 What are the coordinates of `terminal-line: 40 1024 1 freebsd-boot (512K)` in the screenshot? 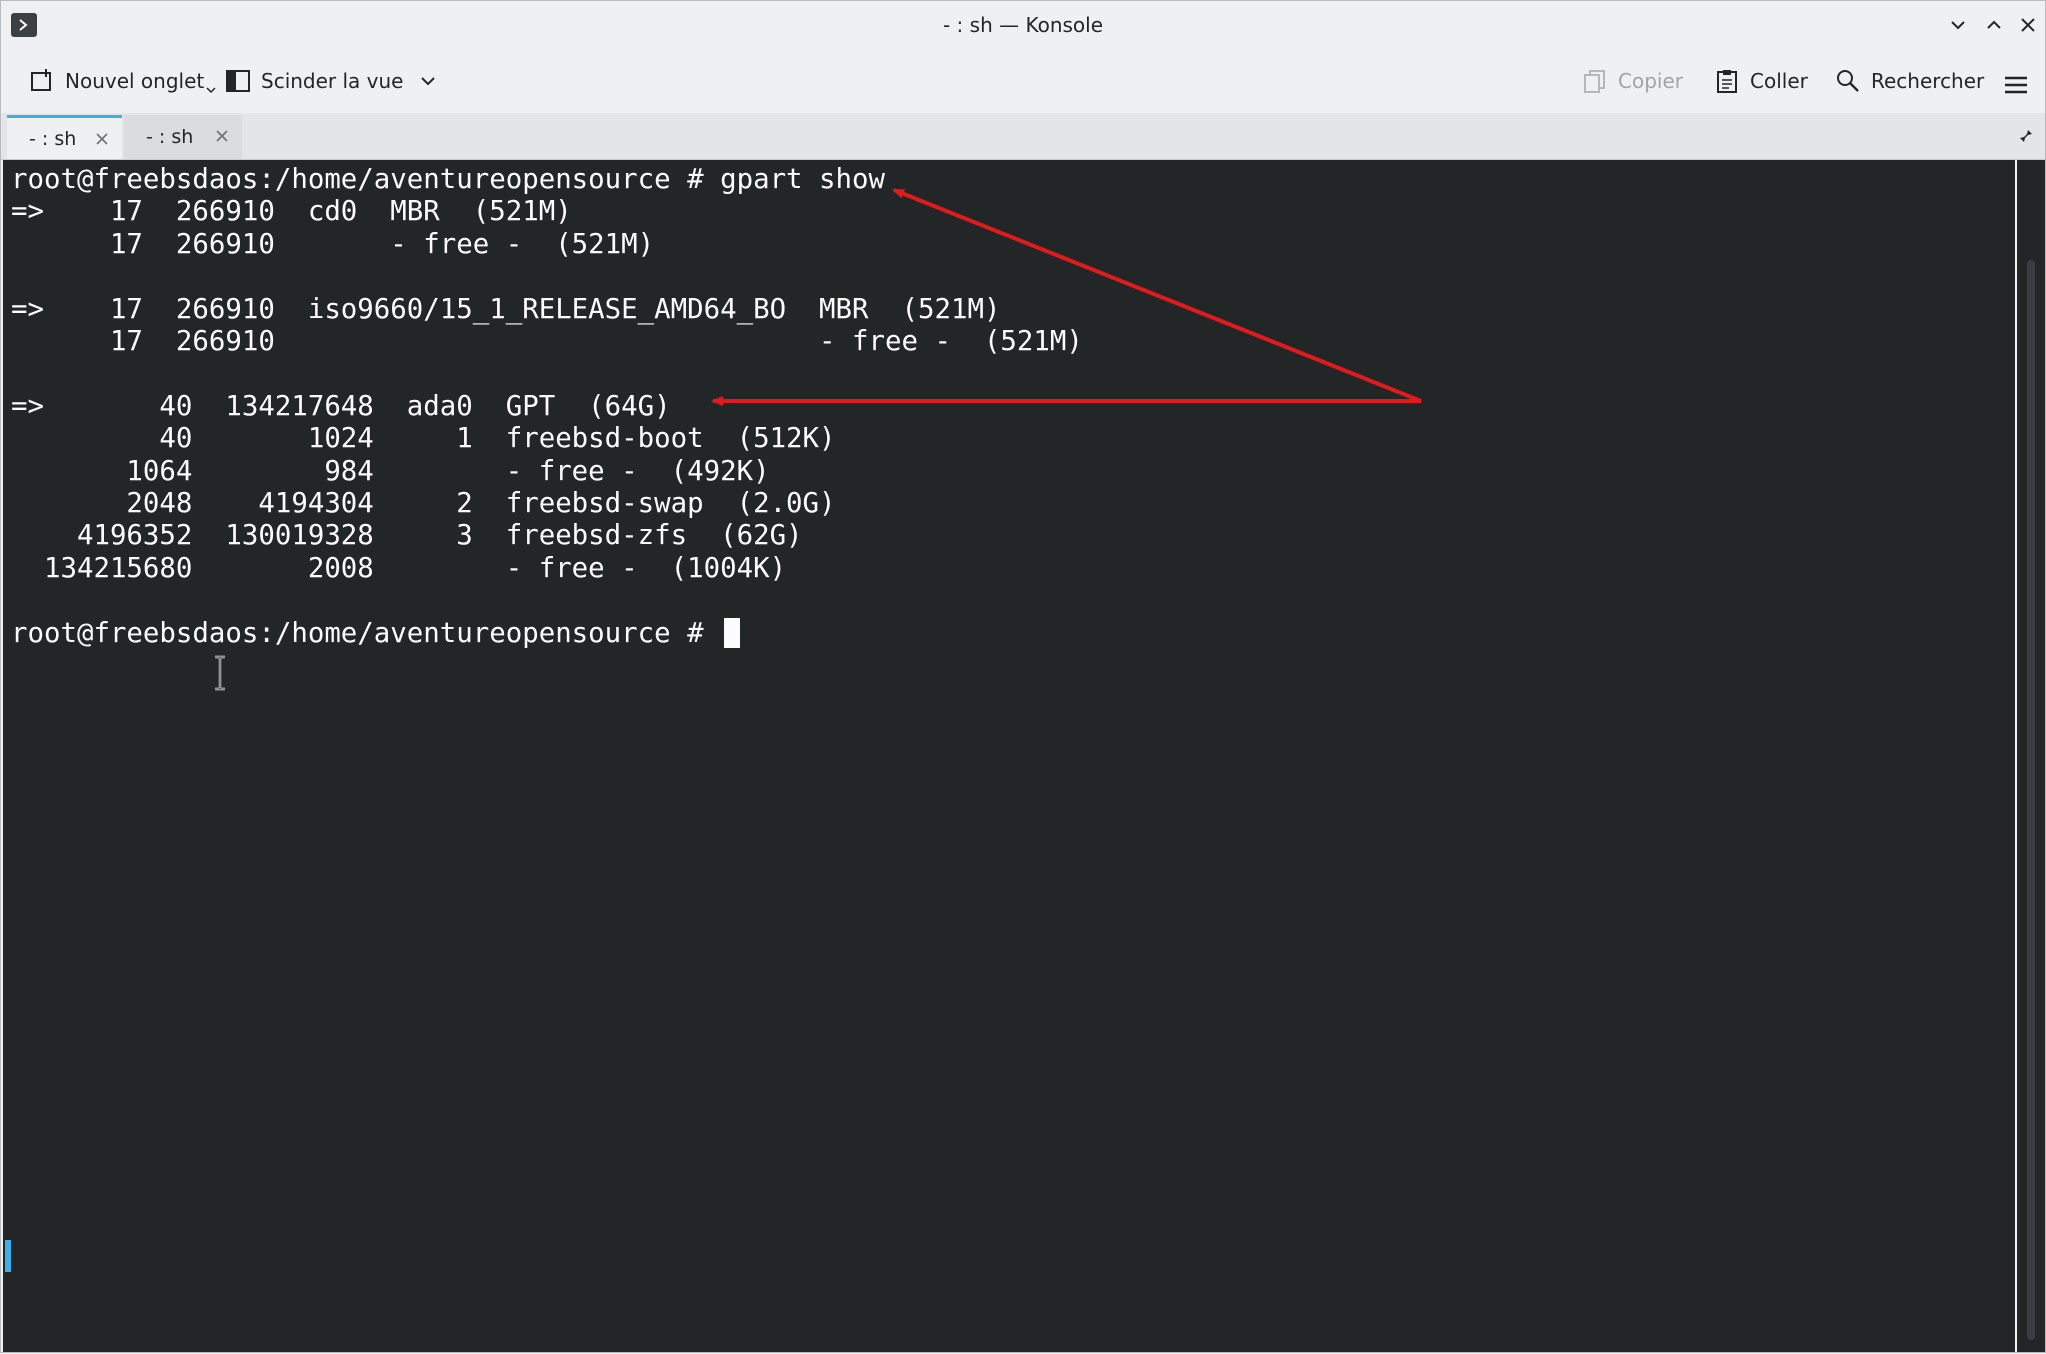 It's located at (423, 439).